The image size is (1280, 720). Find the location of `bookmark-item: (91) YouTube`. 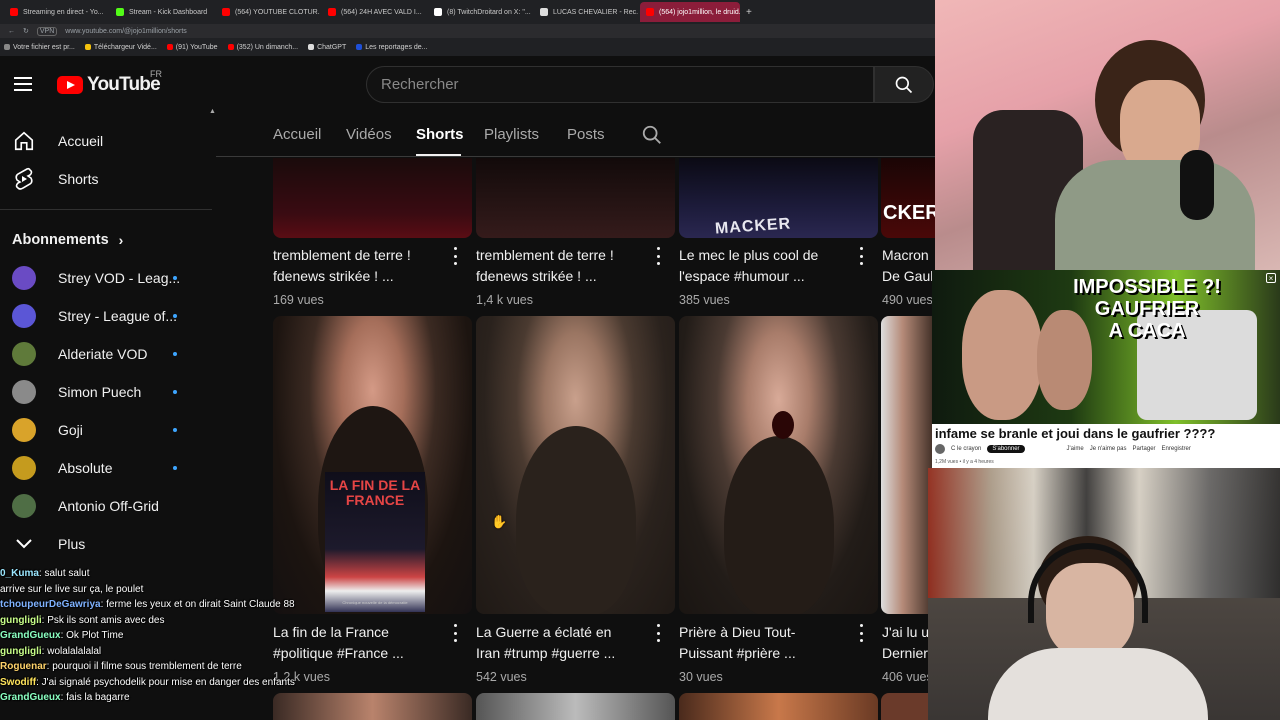

bookmark-item: (91) YouTube is located at coordinates (192, 47).